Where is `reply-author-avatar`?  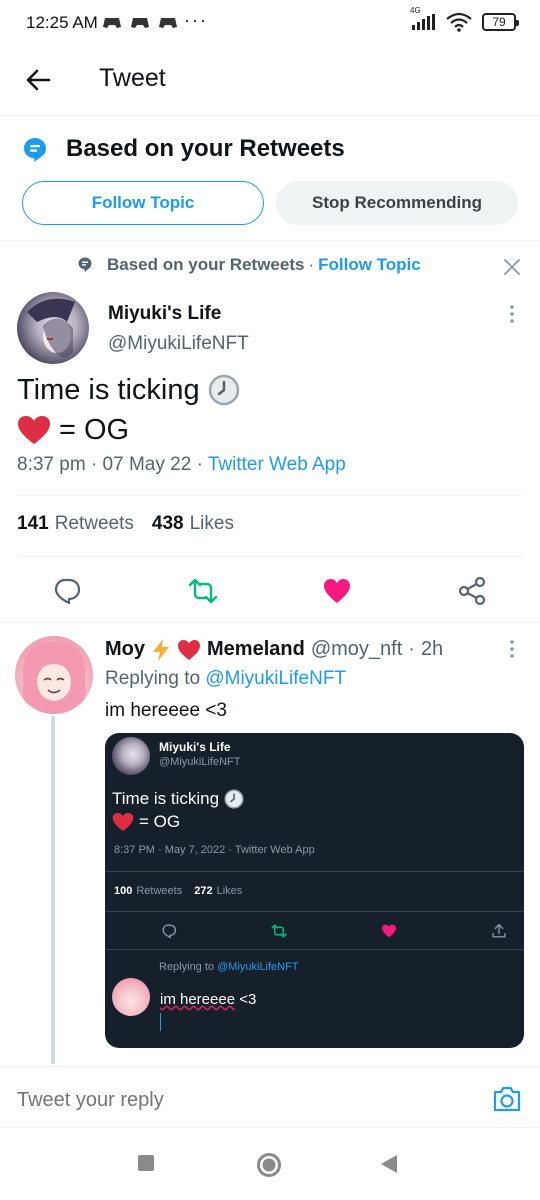 reply-author-avatar is located at coordinates (54, 675).